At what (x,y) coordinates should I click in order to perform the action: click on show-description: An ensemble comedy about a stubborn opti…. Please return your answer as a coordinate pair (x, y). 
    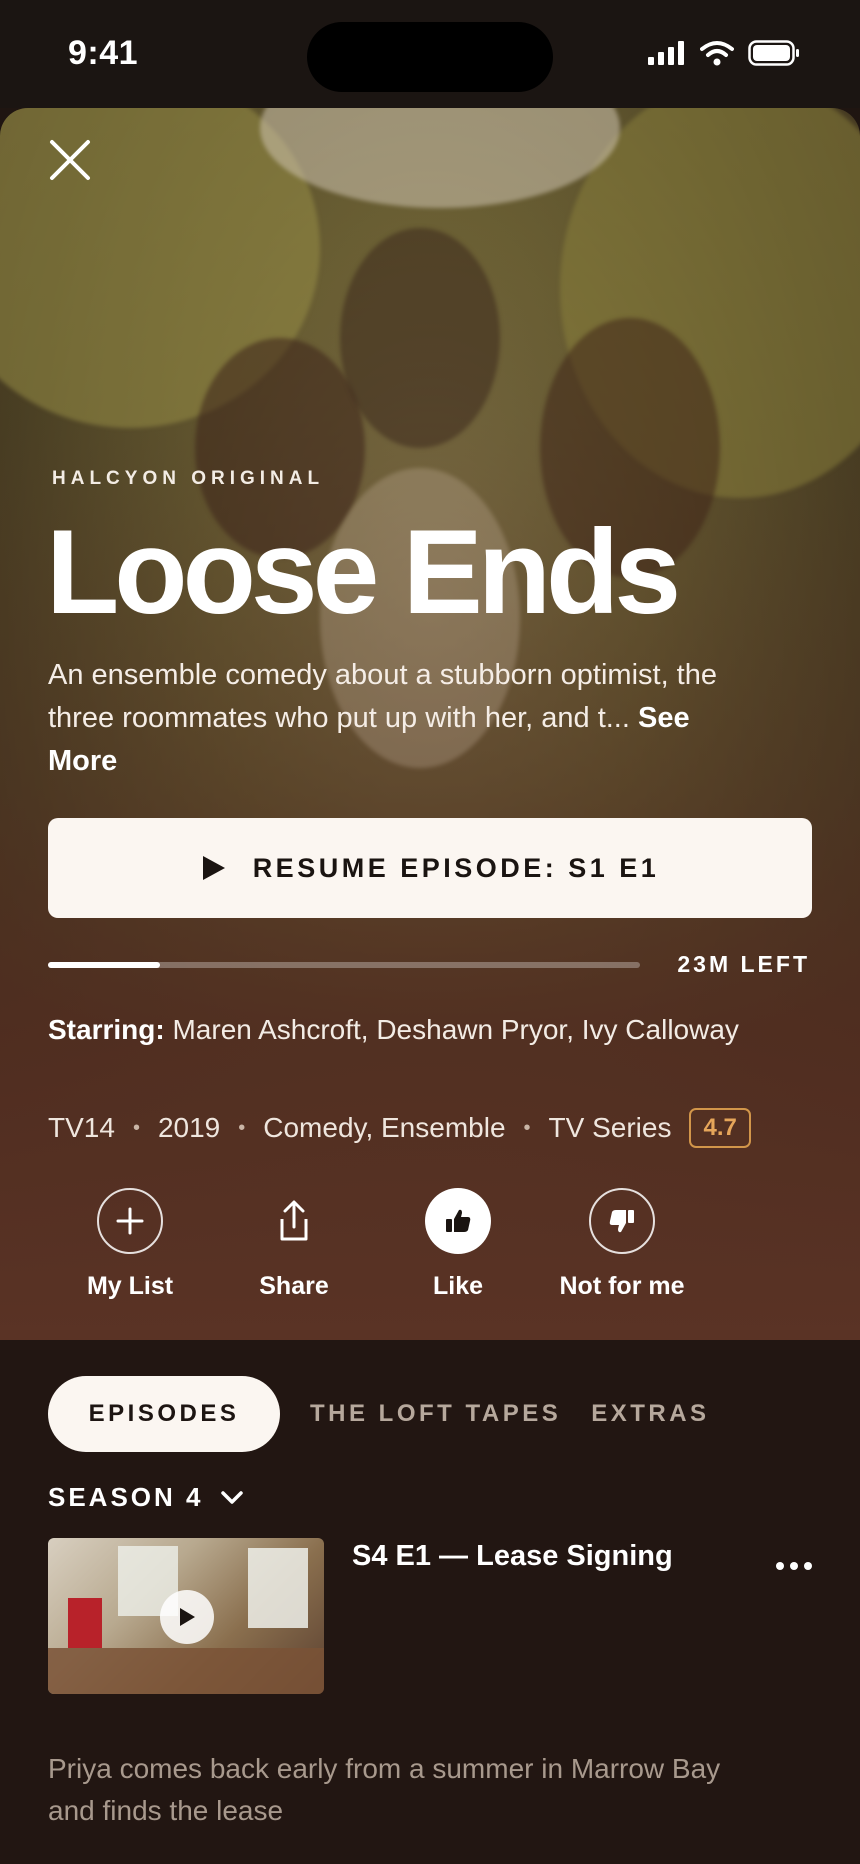
    Looking at the image, I should click on (398, 718).